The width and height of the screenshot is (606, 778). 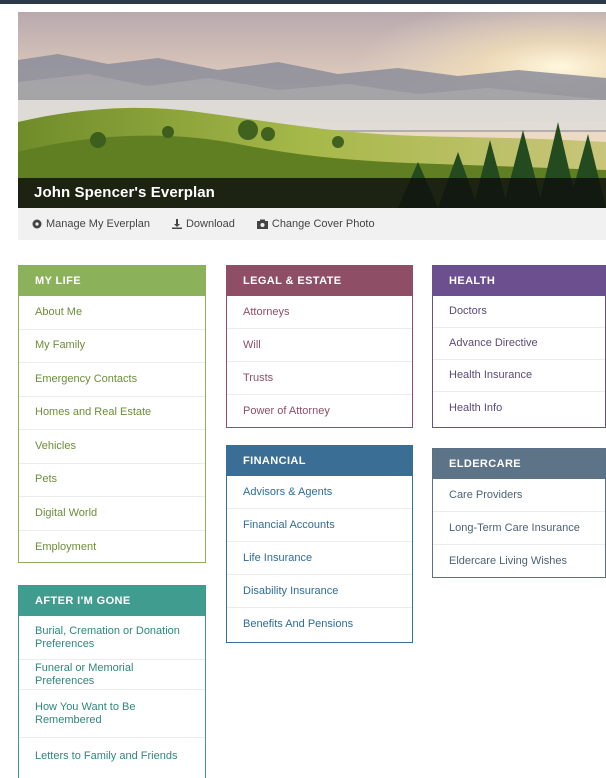 What do you see at coordinates (176, 224) in the screenshot?
I see `download-icon` at bounding box center [176, 224].